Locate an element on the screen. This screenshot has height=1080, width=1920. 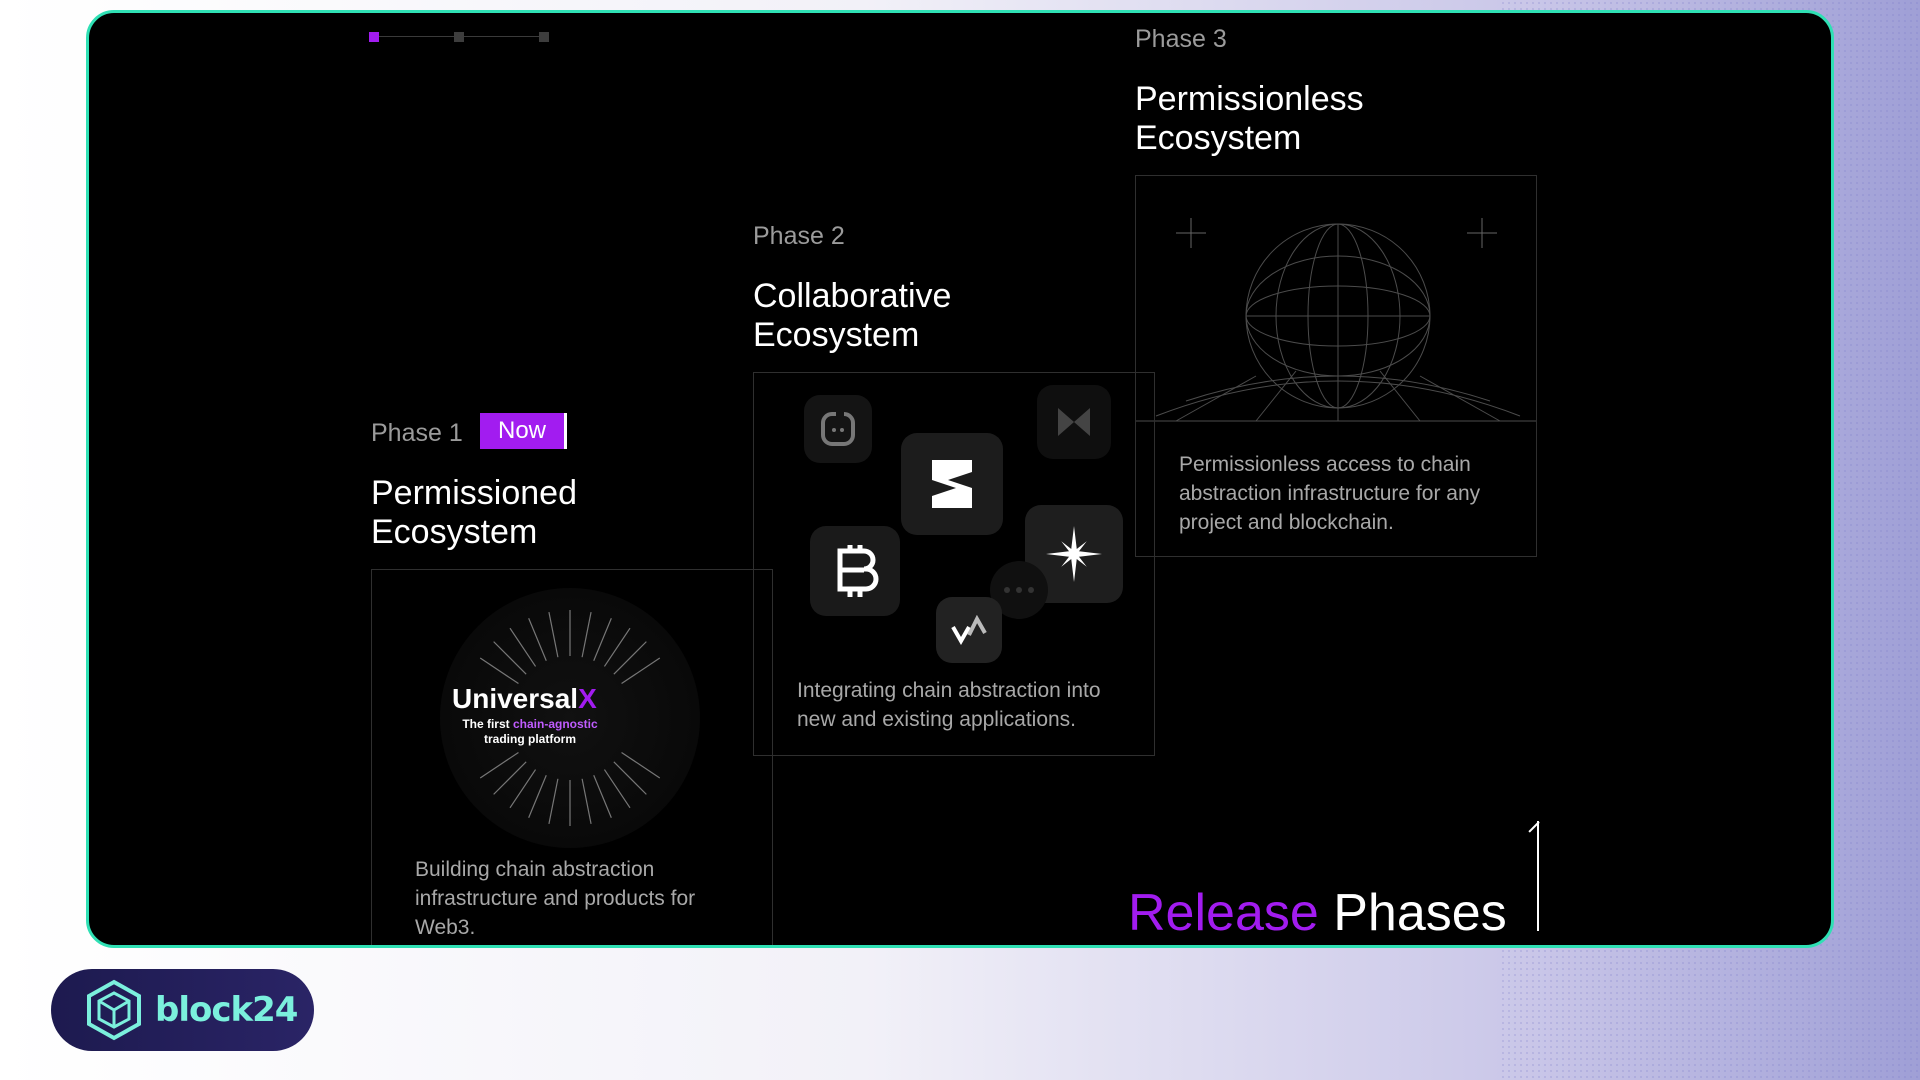
universalx-logo: UniversalX is located at coordinates (524, 698).